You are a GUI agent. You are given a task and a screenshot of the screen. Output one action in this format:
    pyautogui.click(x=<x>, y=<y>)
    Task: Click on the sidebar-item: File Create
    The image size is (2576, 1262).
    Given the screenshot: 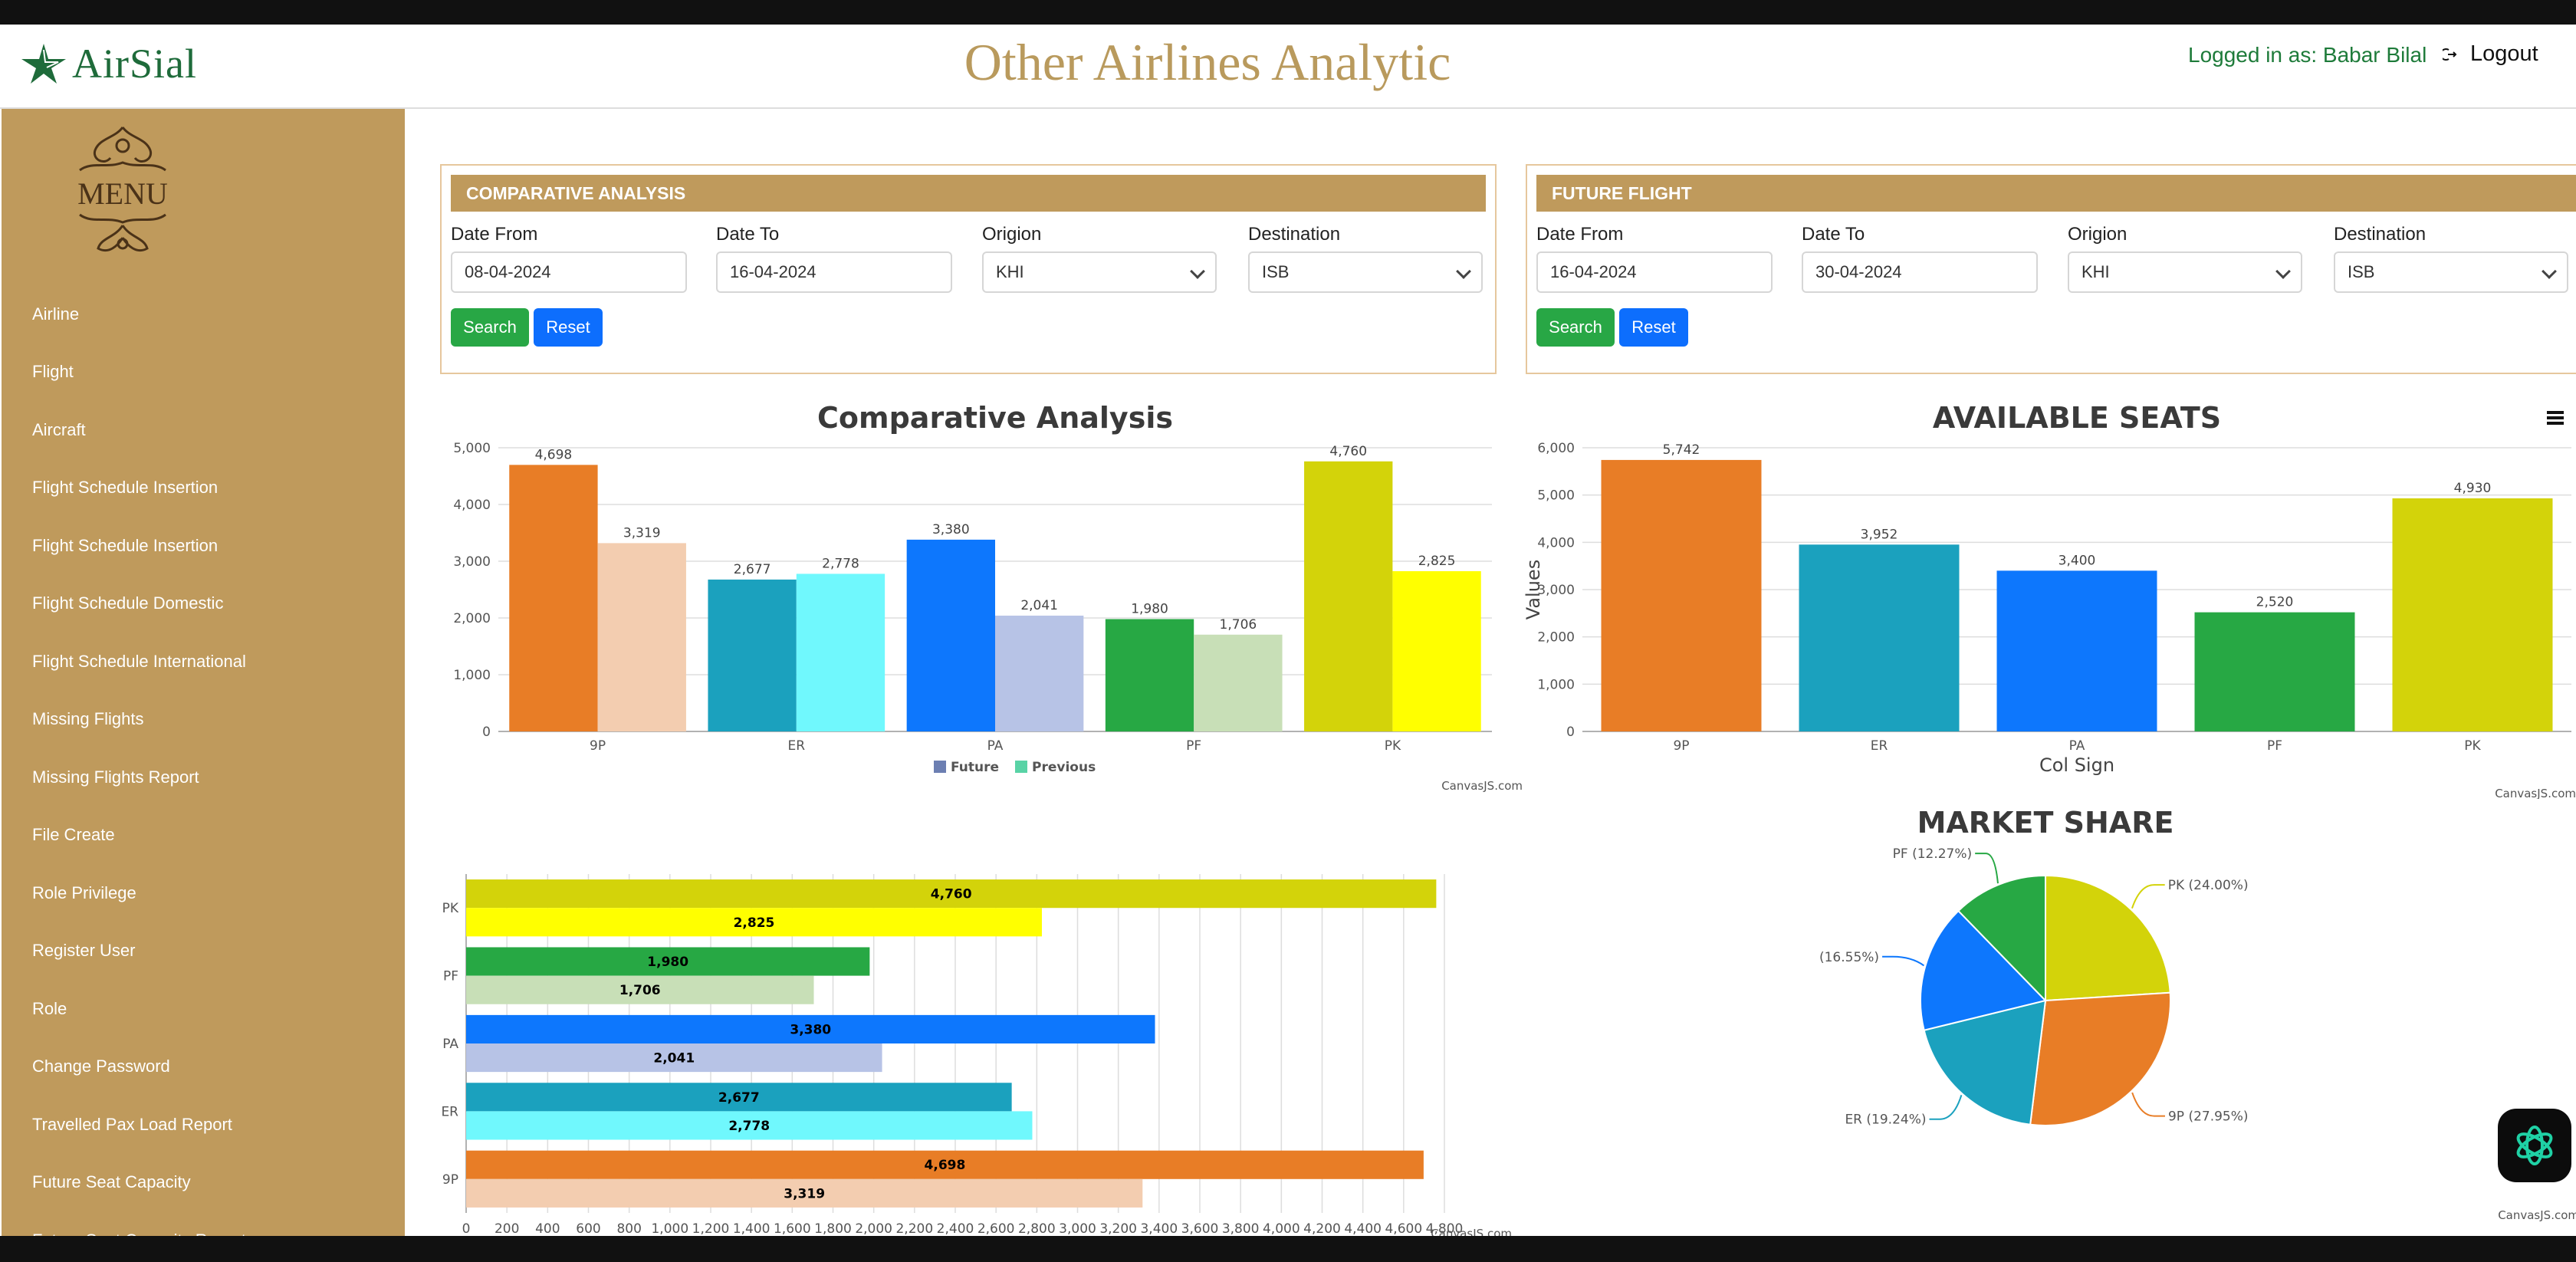 What is the action you would take?
    pyautogui.click(x=204, y=836)
    